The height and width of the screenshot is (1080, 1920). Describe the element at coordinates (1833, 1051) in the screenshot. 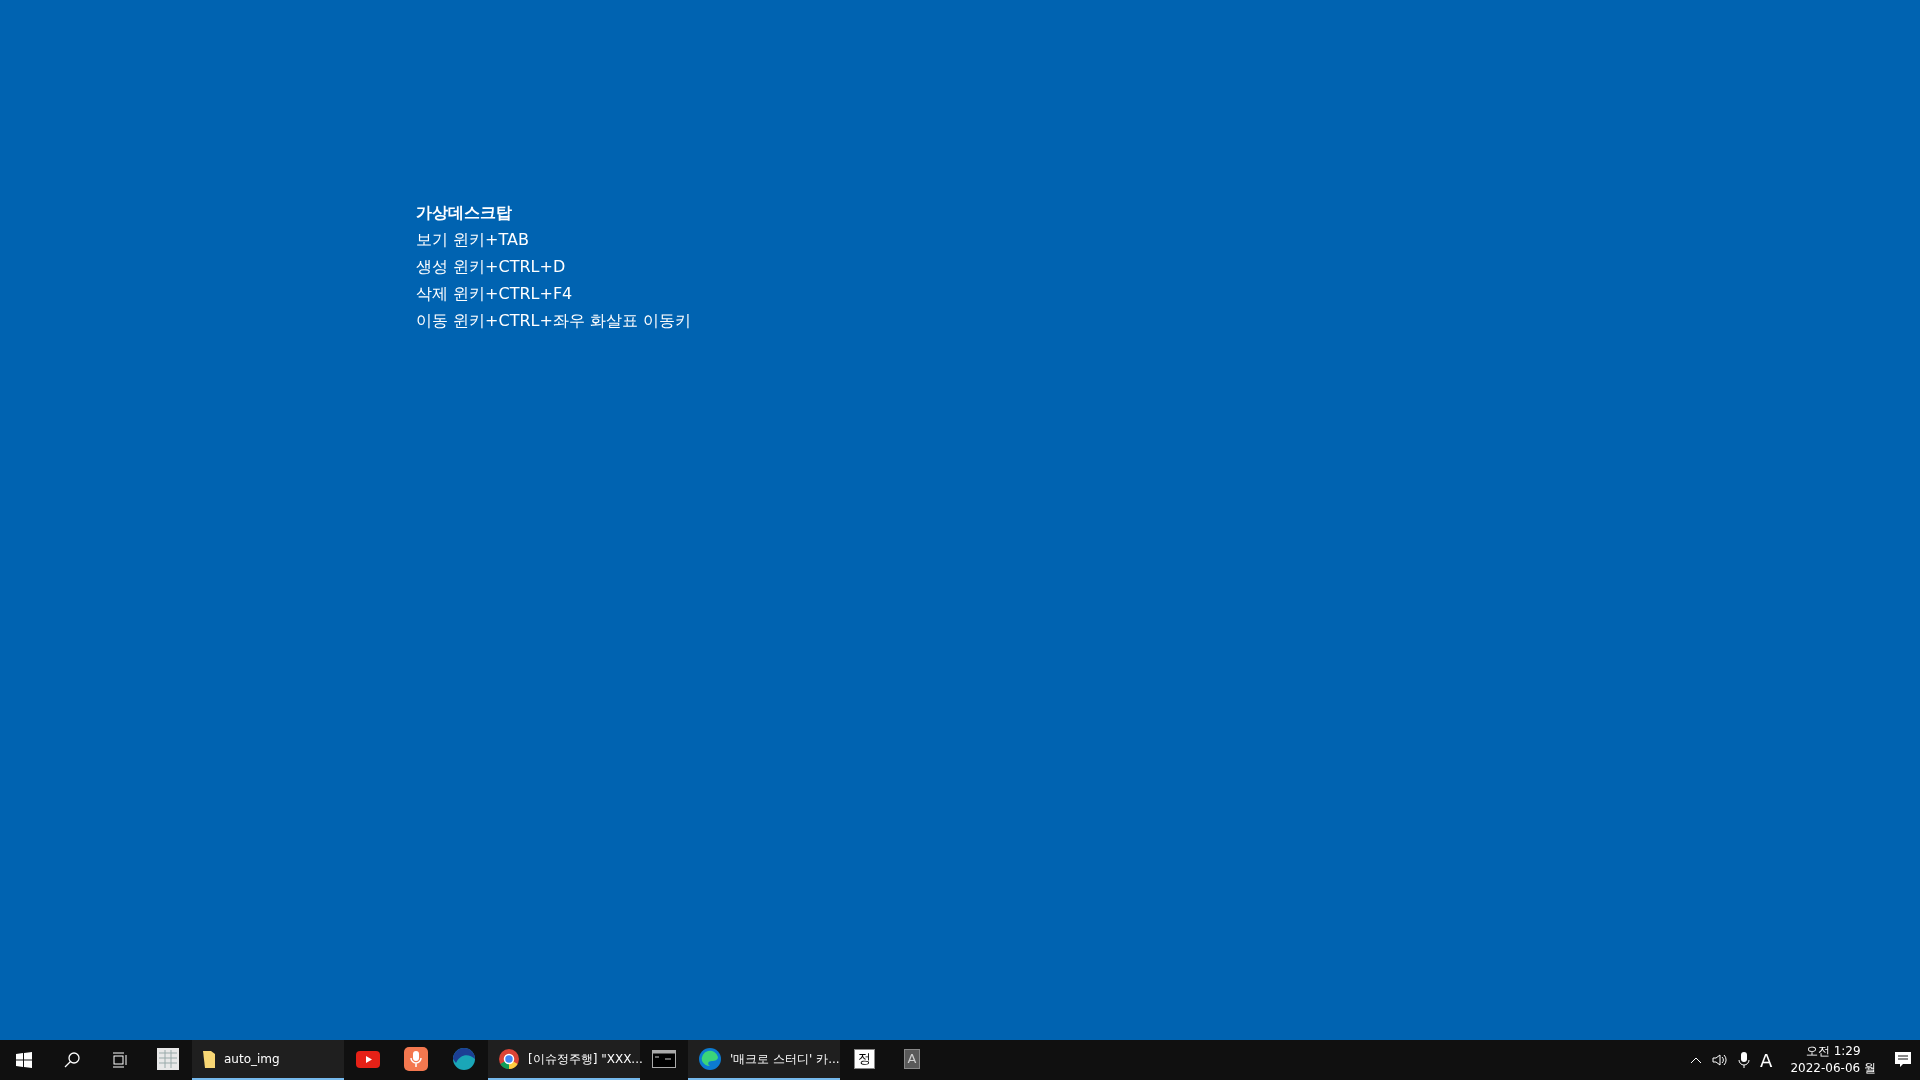

I see `time-text: 오전 1:29` at that location.